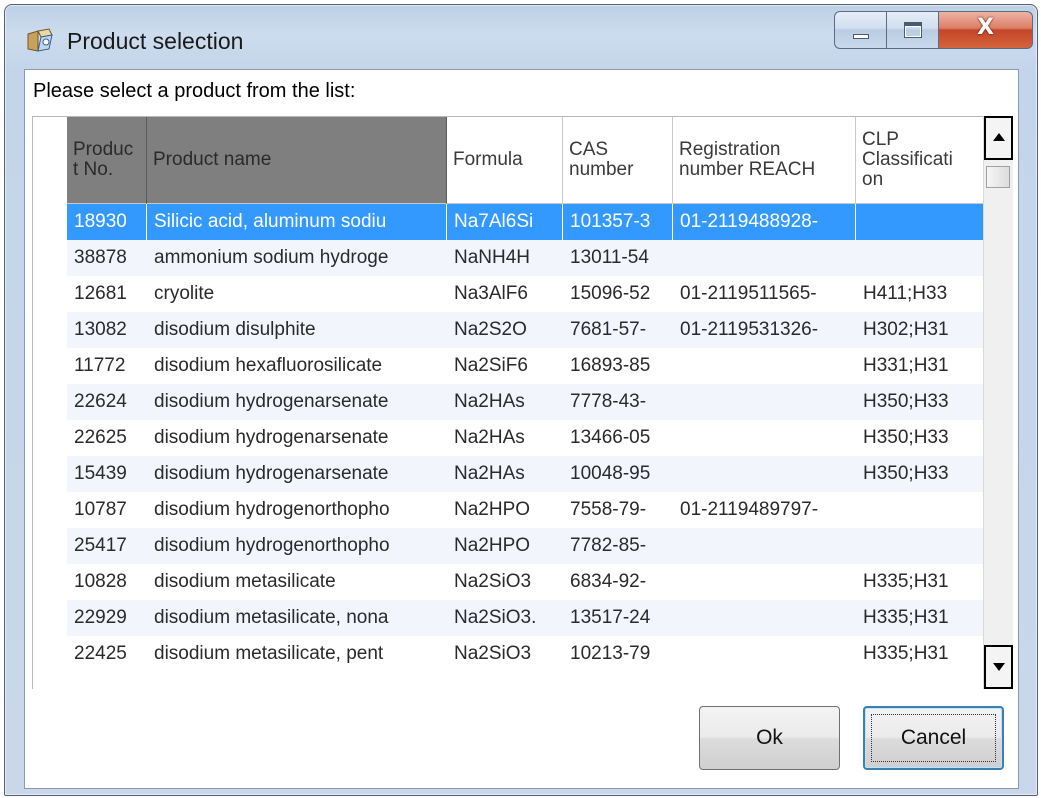  What do you see at coordinates (998, 177) in the screenshot?
I see `scrollbar-thumb` at bounding box center [998, 177].